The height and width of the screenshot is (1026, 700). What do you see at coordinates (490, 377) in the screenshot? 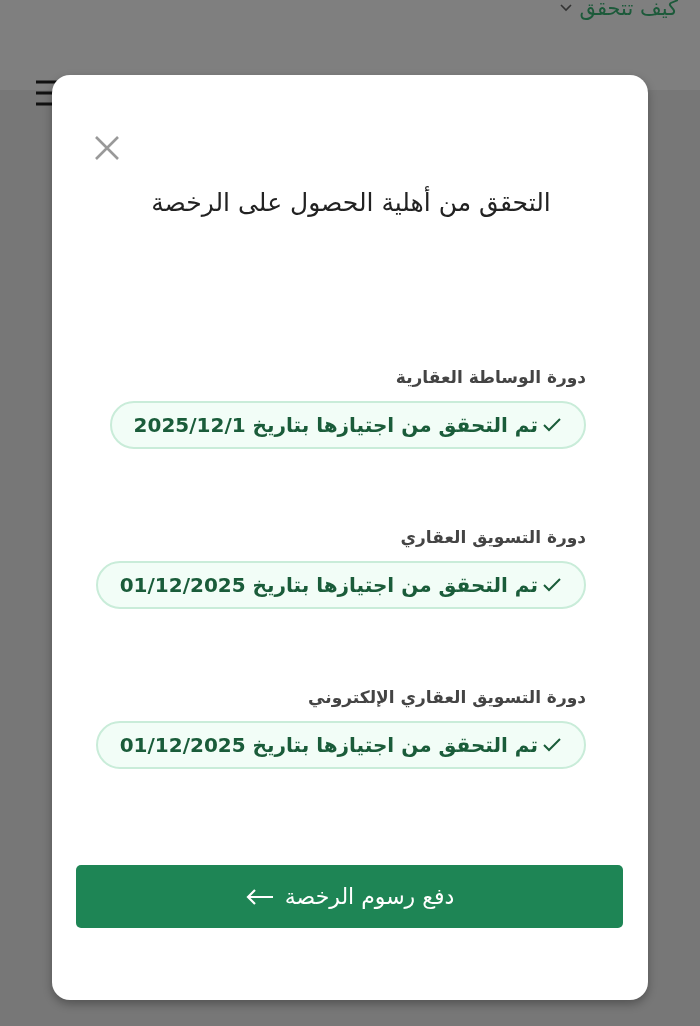
I see `course-label: دورة الوساطة العقارية` at bounding box center [490, 377].